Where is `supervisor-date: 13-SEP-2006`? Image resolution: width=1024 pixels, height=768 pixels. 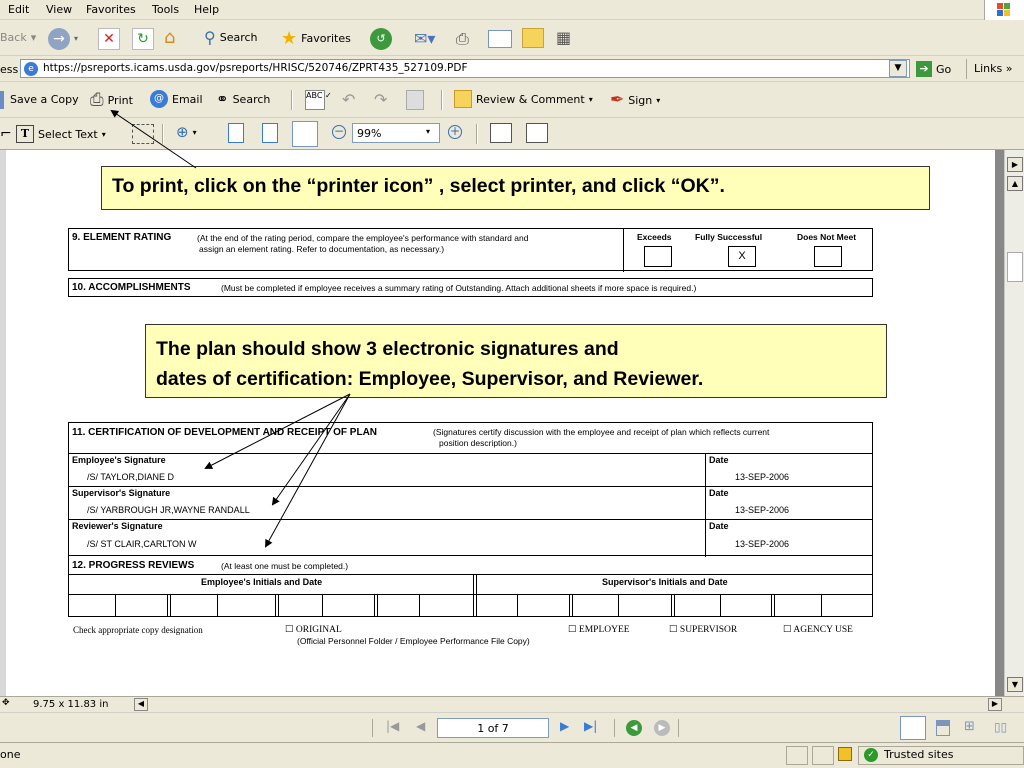 supervisor-date: 13-SEP-2006 is located at coordinates (762, 510).